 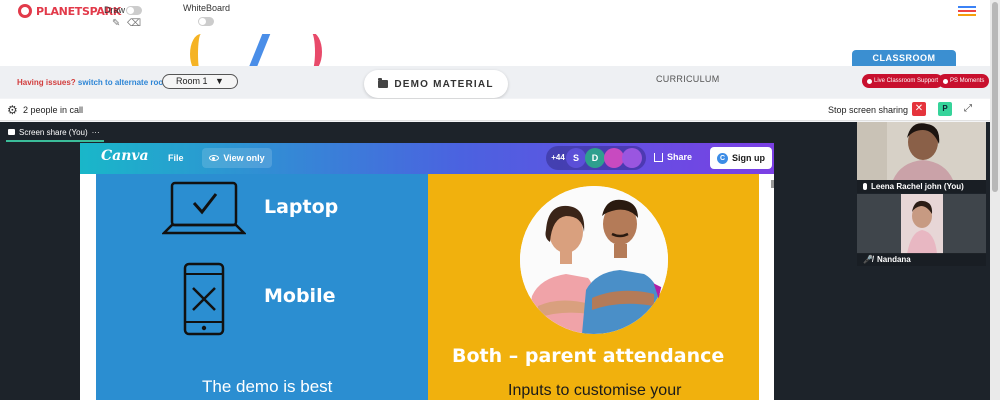 I want to click on top-bar, so click(x=495, y=17).